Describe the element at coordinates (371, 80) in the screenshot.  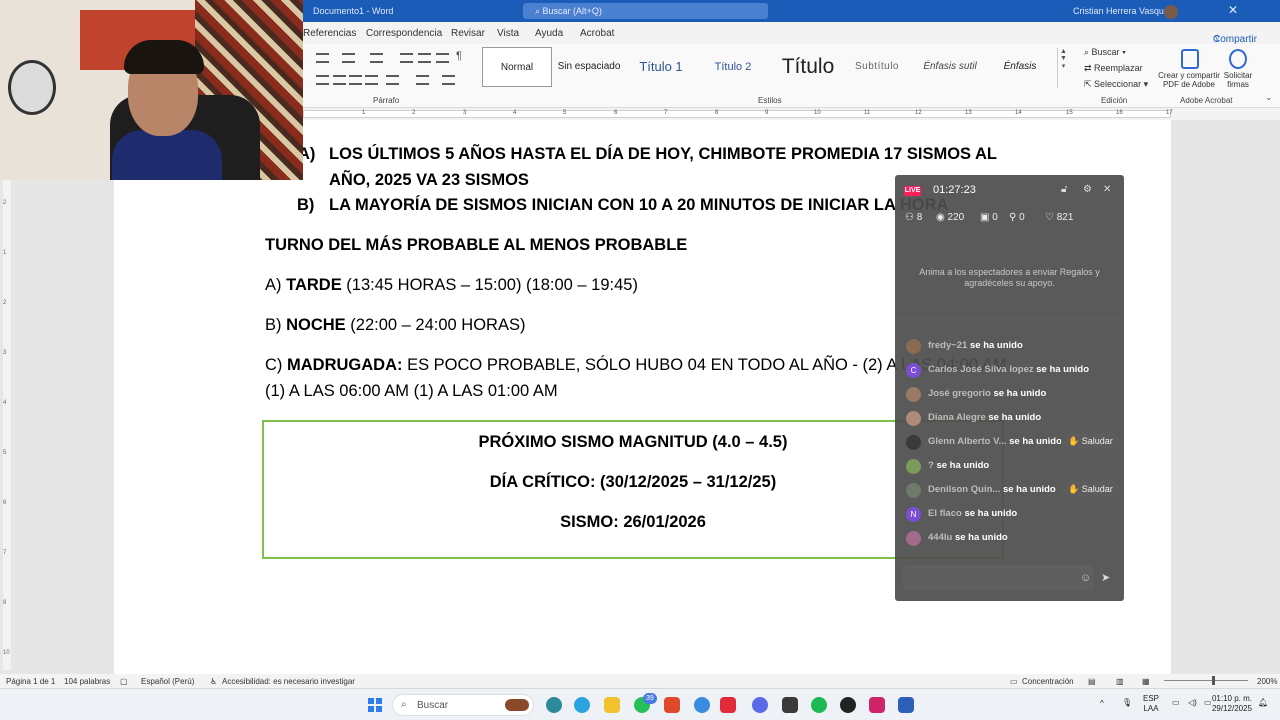
I see `justify-icon` at that location.